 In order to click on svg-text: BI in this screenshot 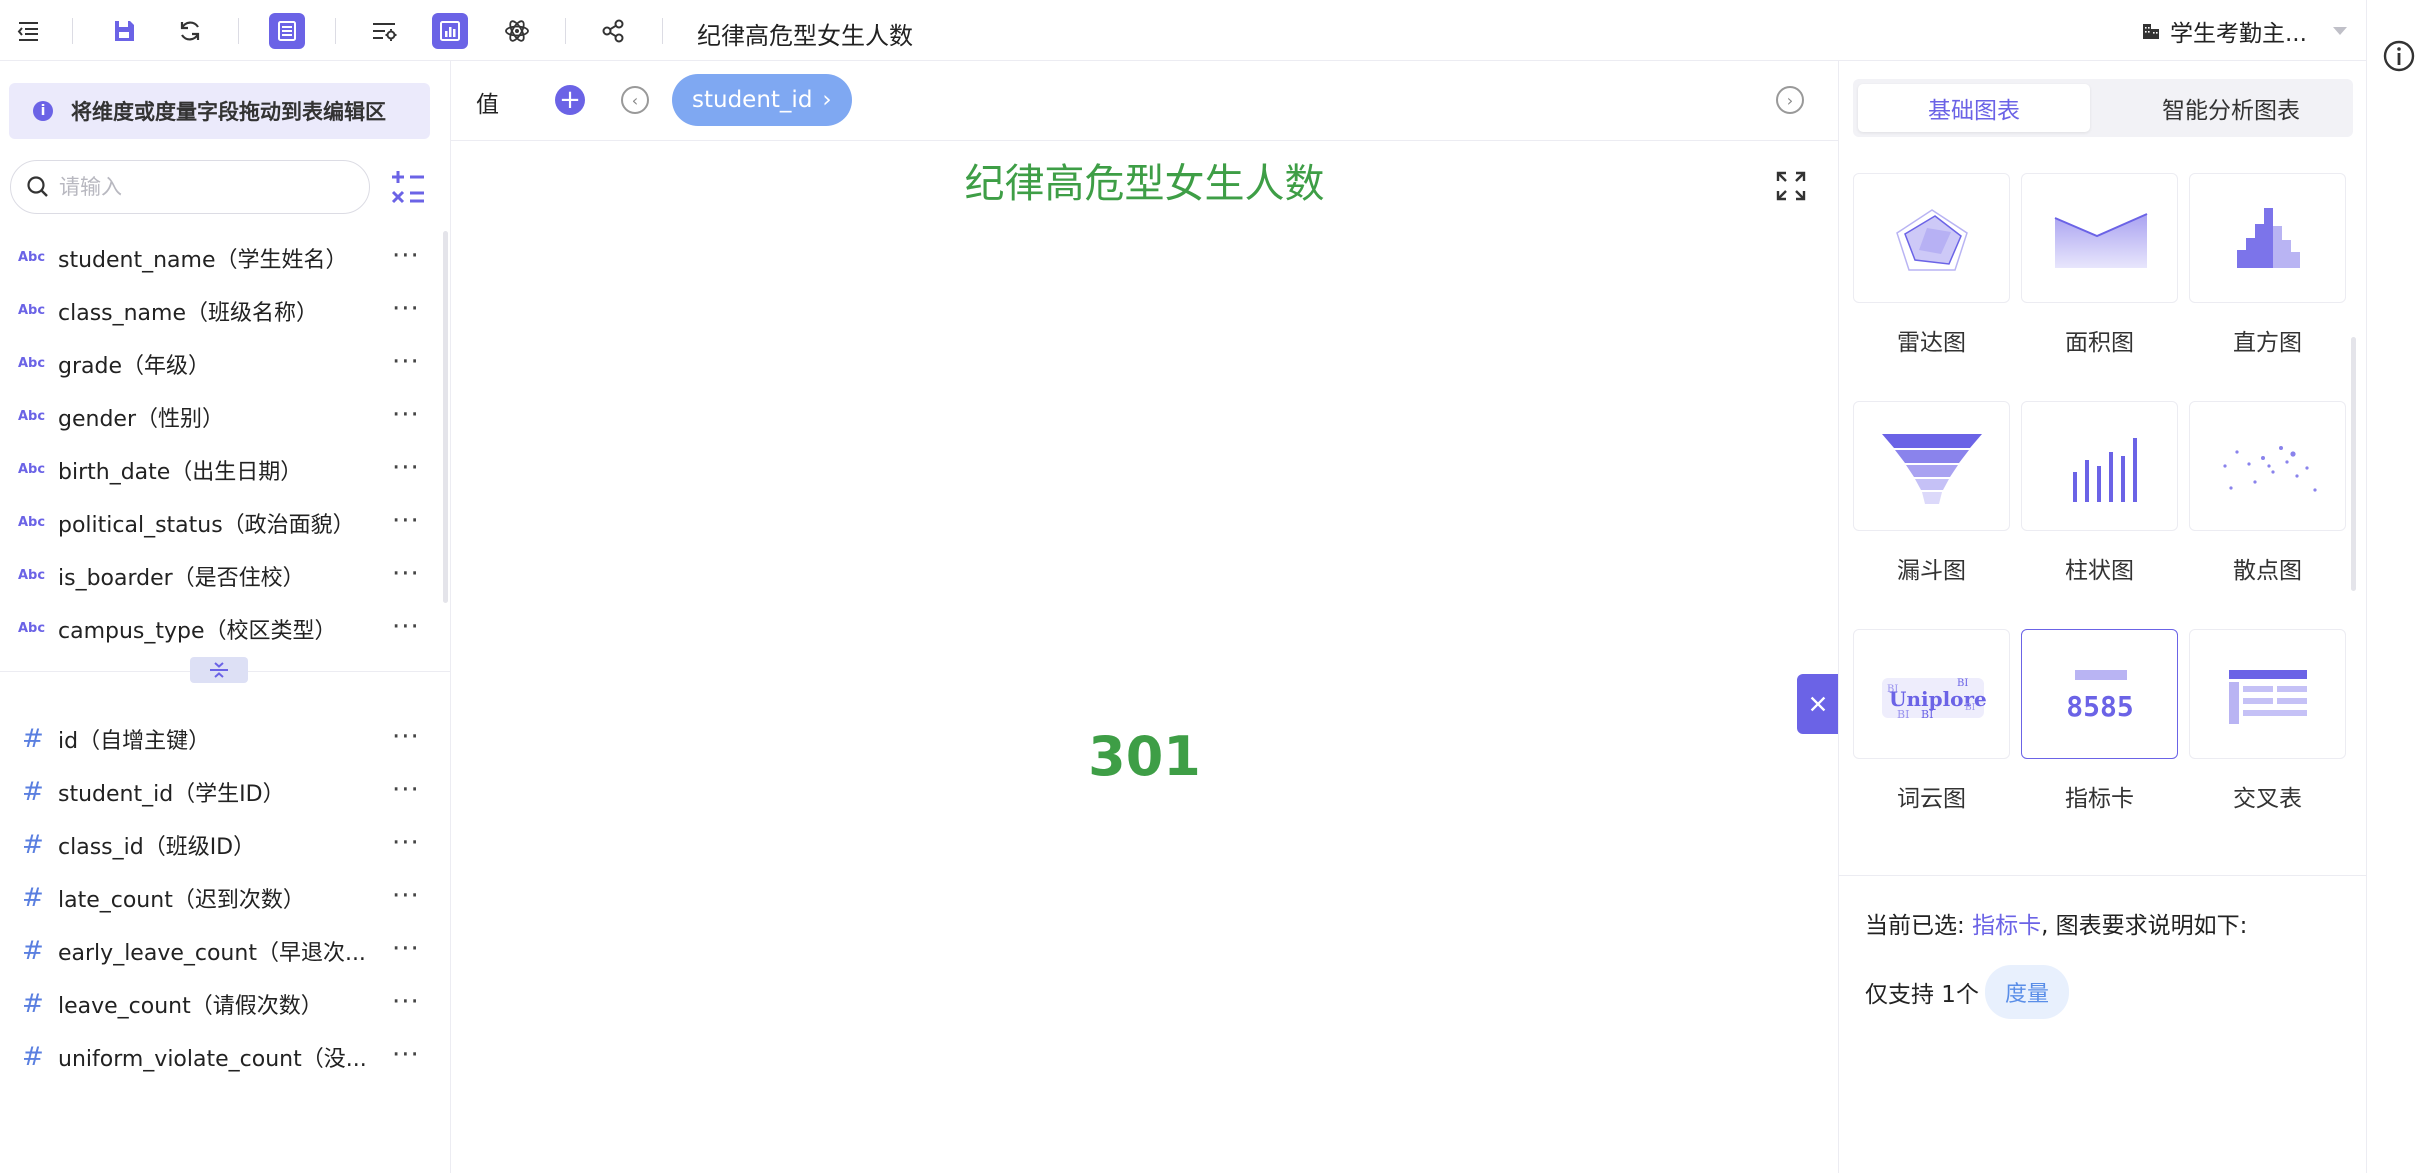, I will do `click(1970, 708)`.